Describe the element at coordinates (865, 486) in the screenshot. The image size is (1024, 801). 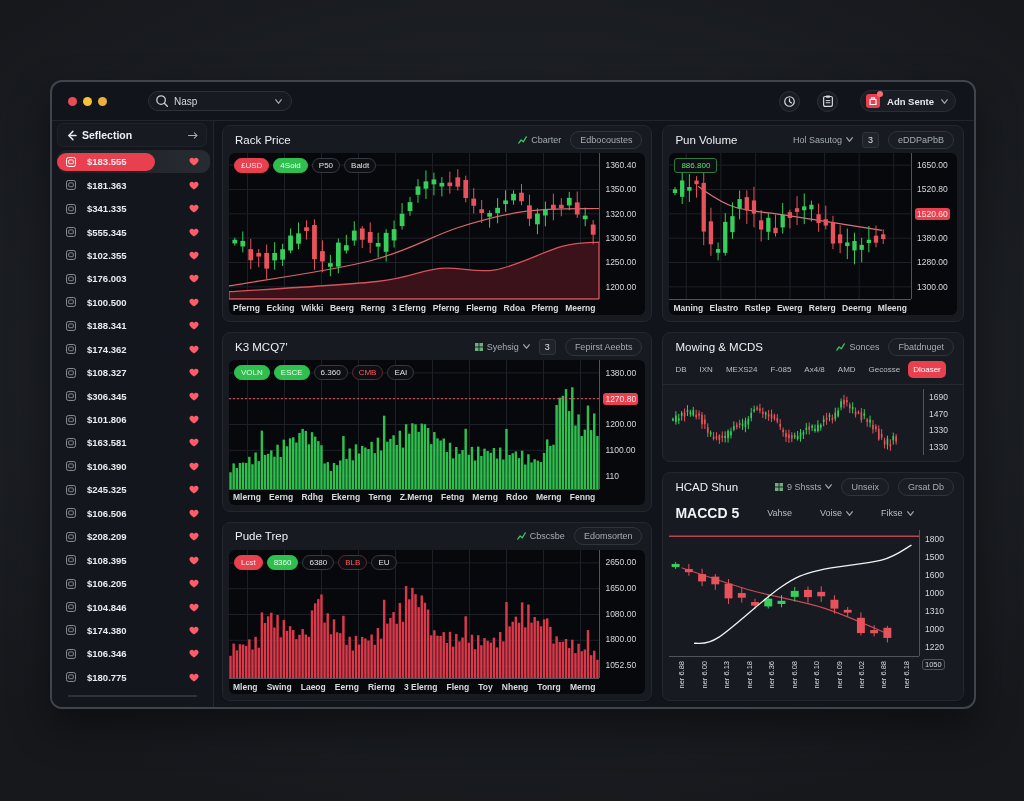
I see `action-button: Unseix` at that location.